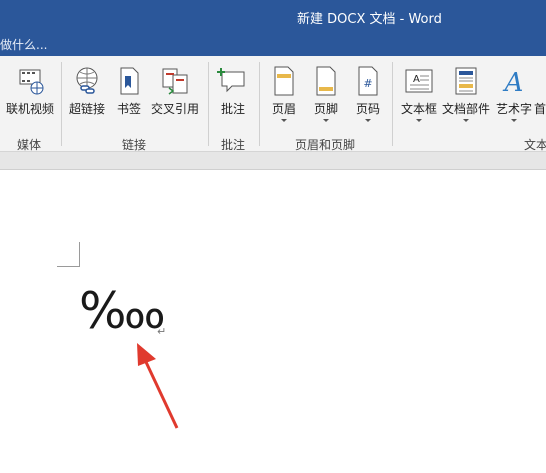 Image resolution: width=546 pixels, height=473 pixels. I want to click on online-video-label: 联机视频, so click(29, 109).